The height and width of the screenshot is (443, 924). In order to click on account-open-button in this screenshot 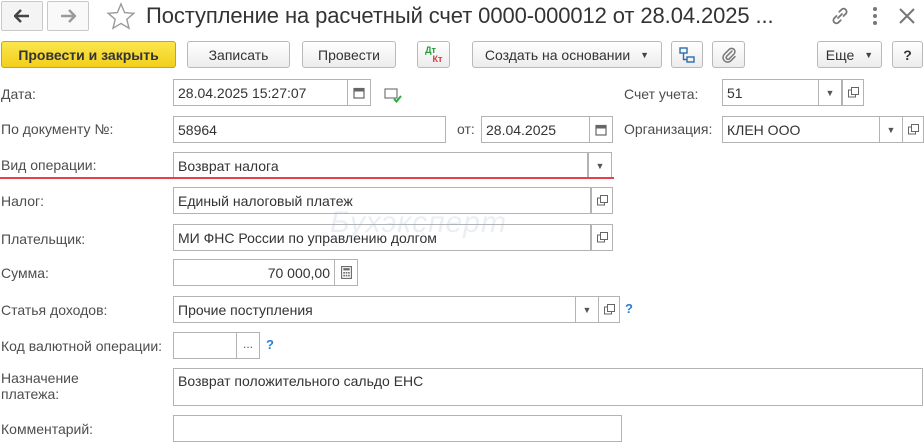, I will do `click(853, 92)`.